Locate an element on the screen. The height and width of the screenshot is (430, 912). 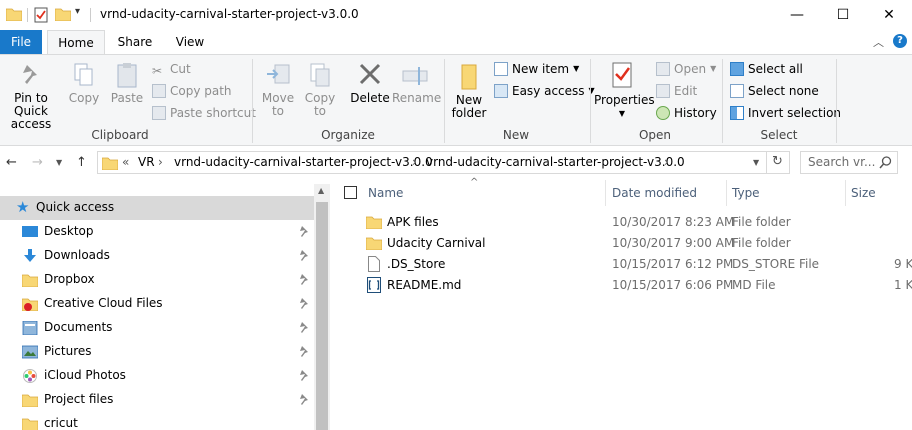
maximize-button: ☐ is located at coordinates (843, 15).